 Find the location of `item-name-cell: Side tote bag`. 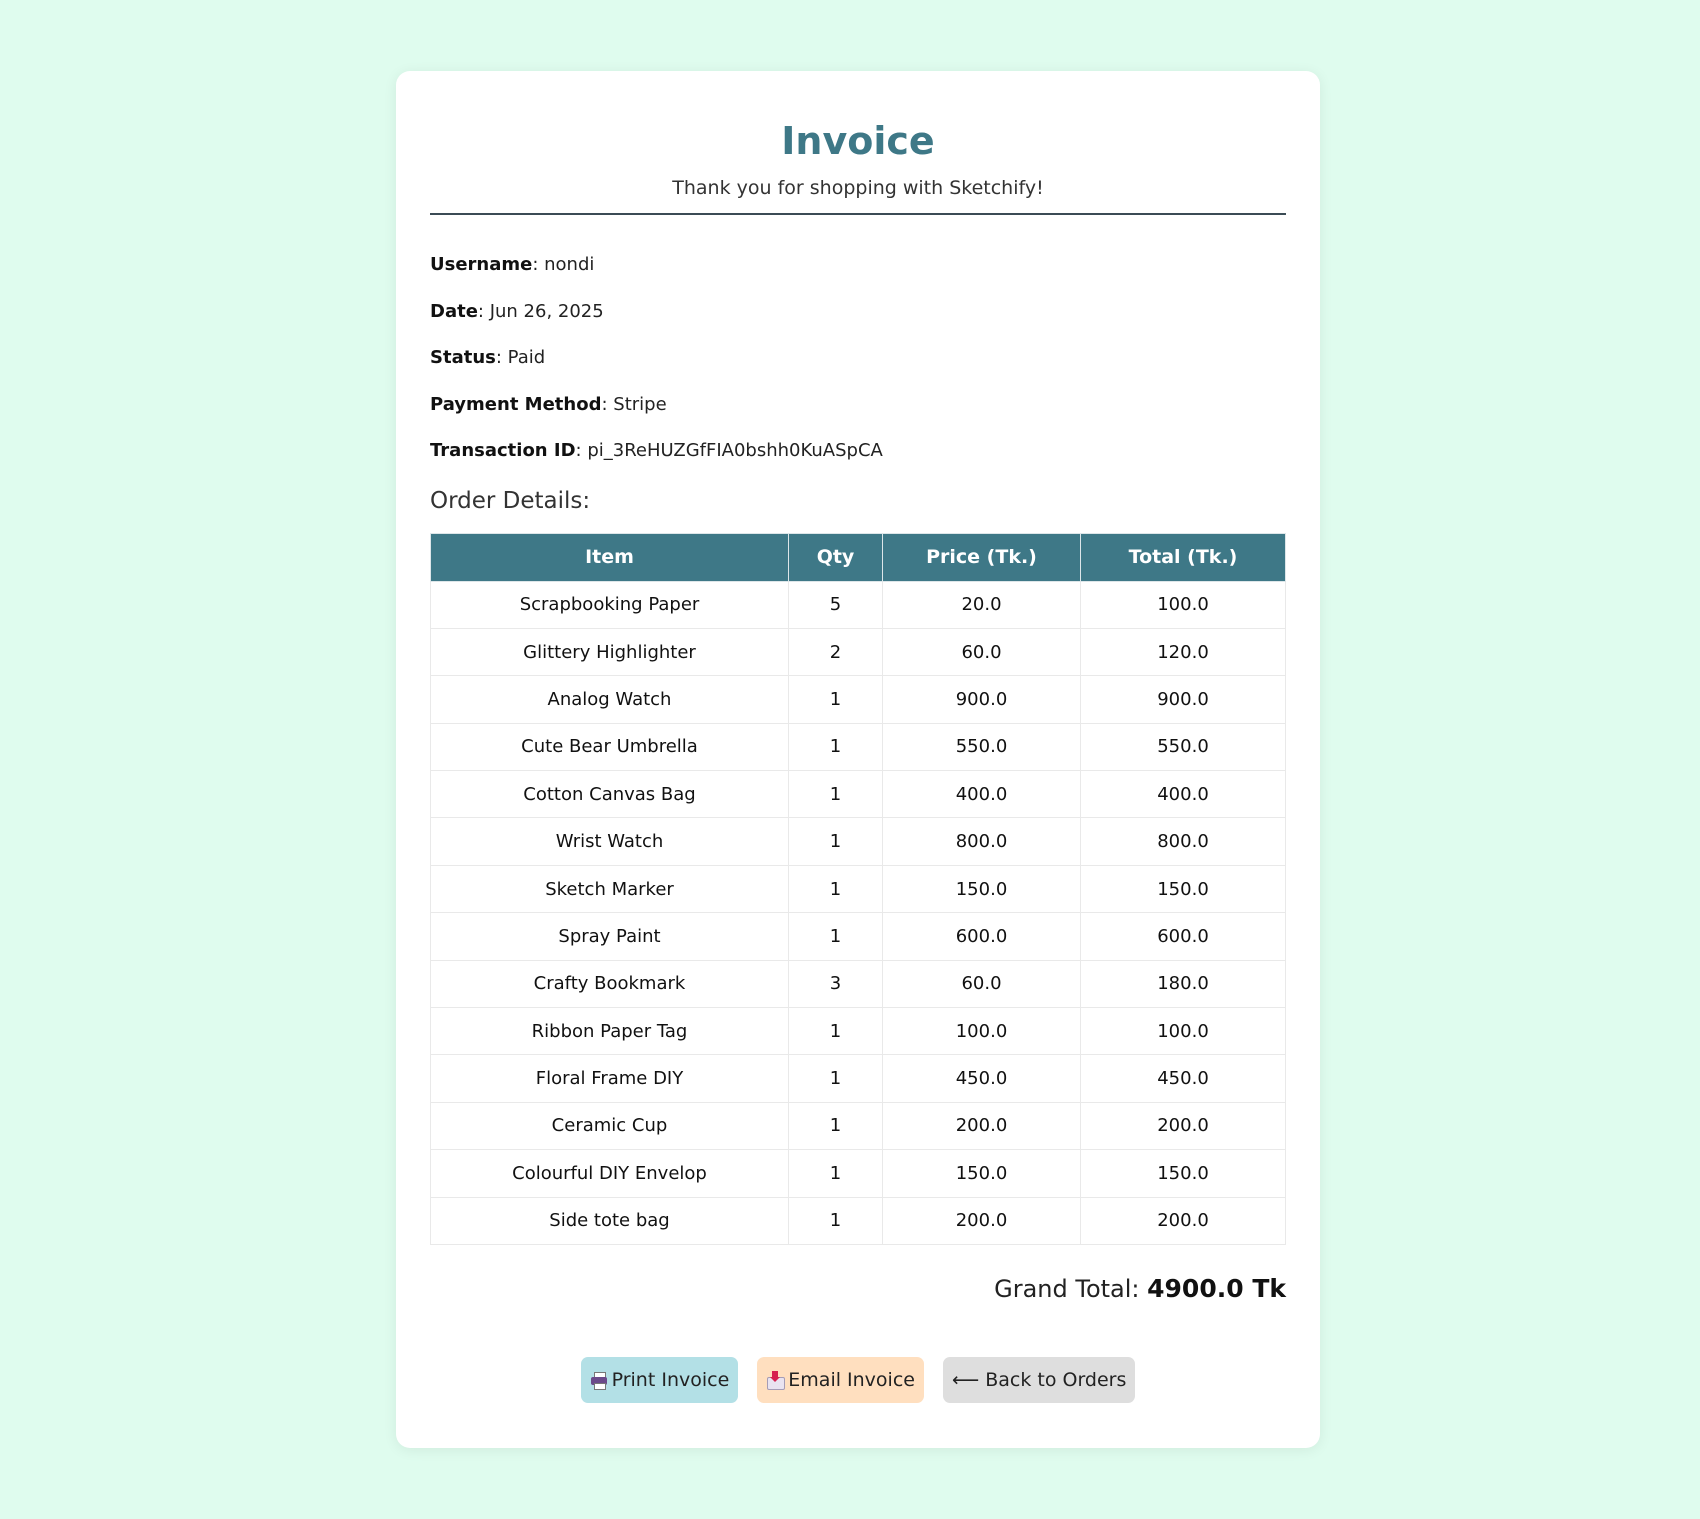

item-name-cell: Side tote bag is located at coordinates (609, 1220).